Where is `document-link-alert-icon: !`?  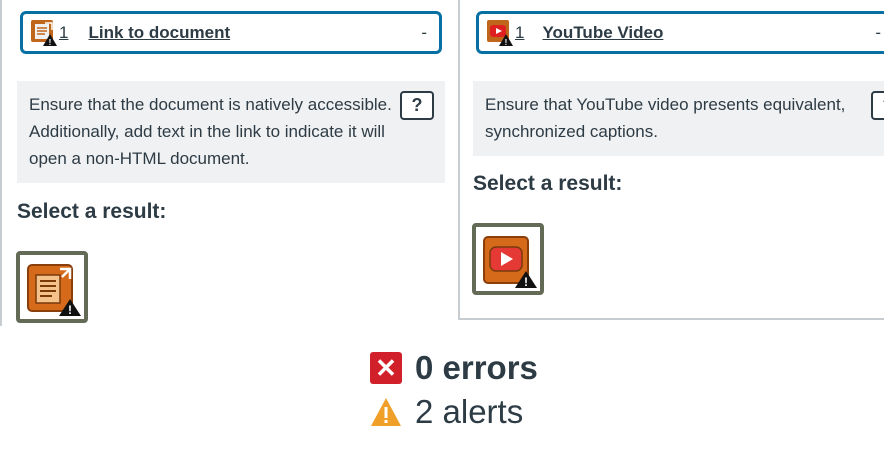
document-link-alert-icon: ! is located at coordinates (44, 33).